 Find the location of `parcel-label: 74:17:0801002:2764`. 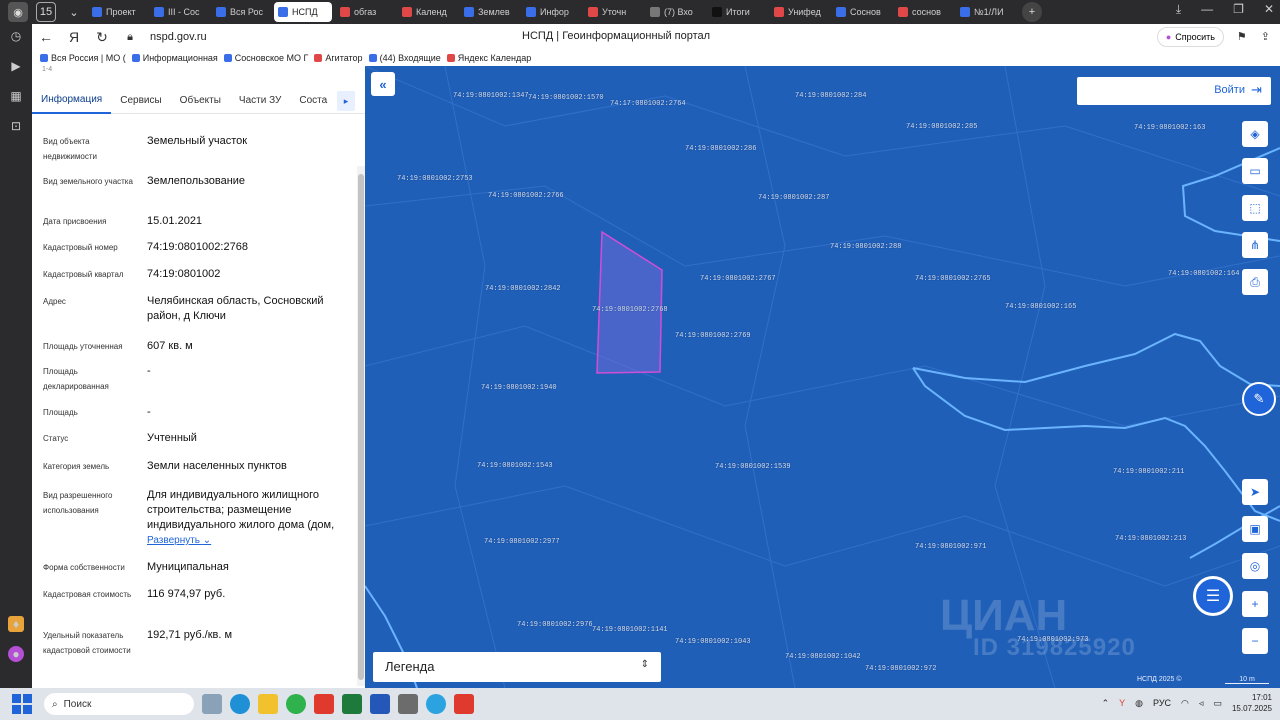

parcel-label: 74:17:0801002:2764 is located at coordinates (648, 104).